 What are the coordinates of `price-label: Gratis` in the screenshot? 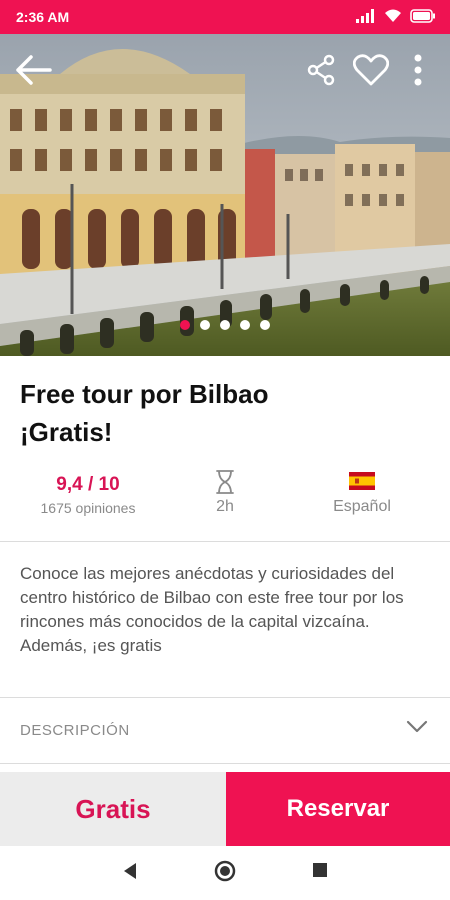 It's located at (113, 809).